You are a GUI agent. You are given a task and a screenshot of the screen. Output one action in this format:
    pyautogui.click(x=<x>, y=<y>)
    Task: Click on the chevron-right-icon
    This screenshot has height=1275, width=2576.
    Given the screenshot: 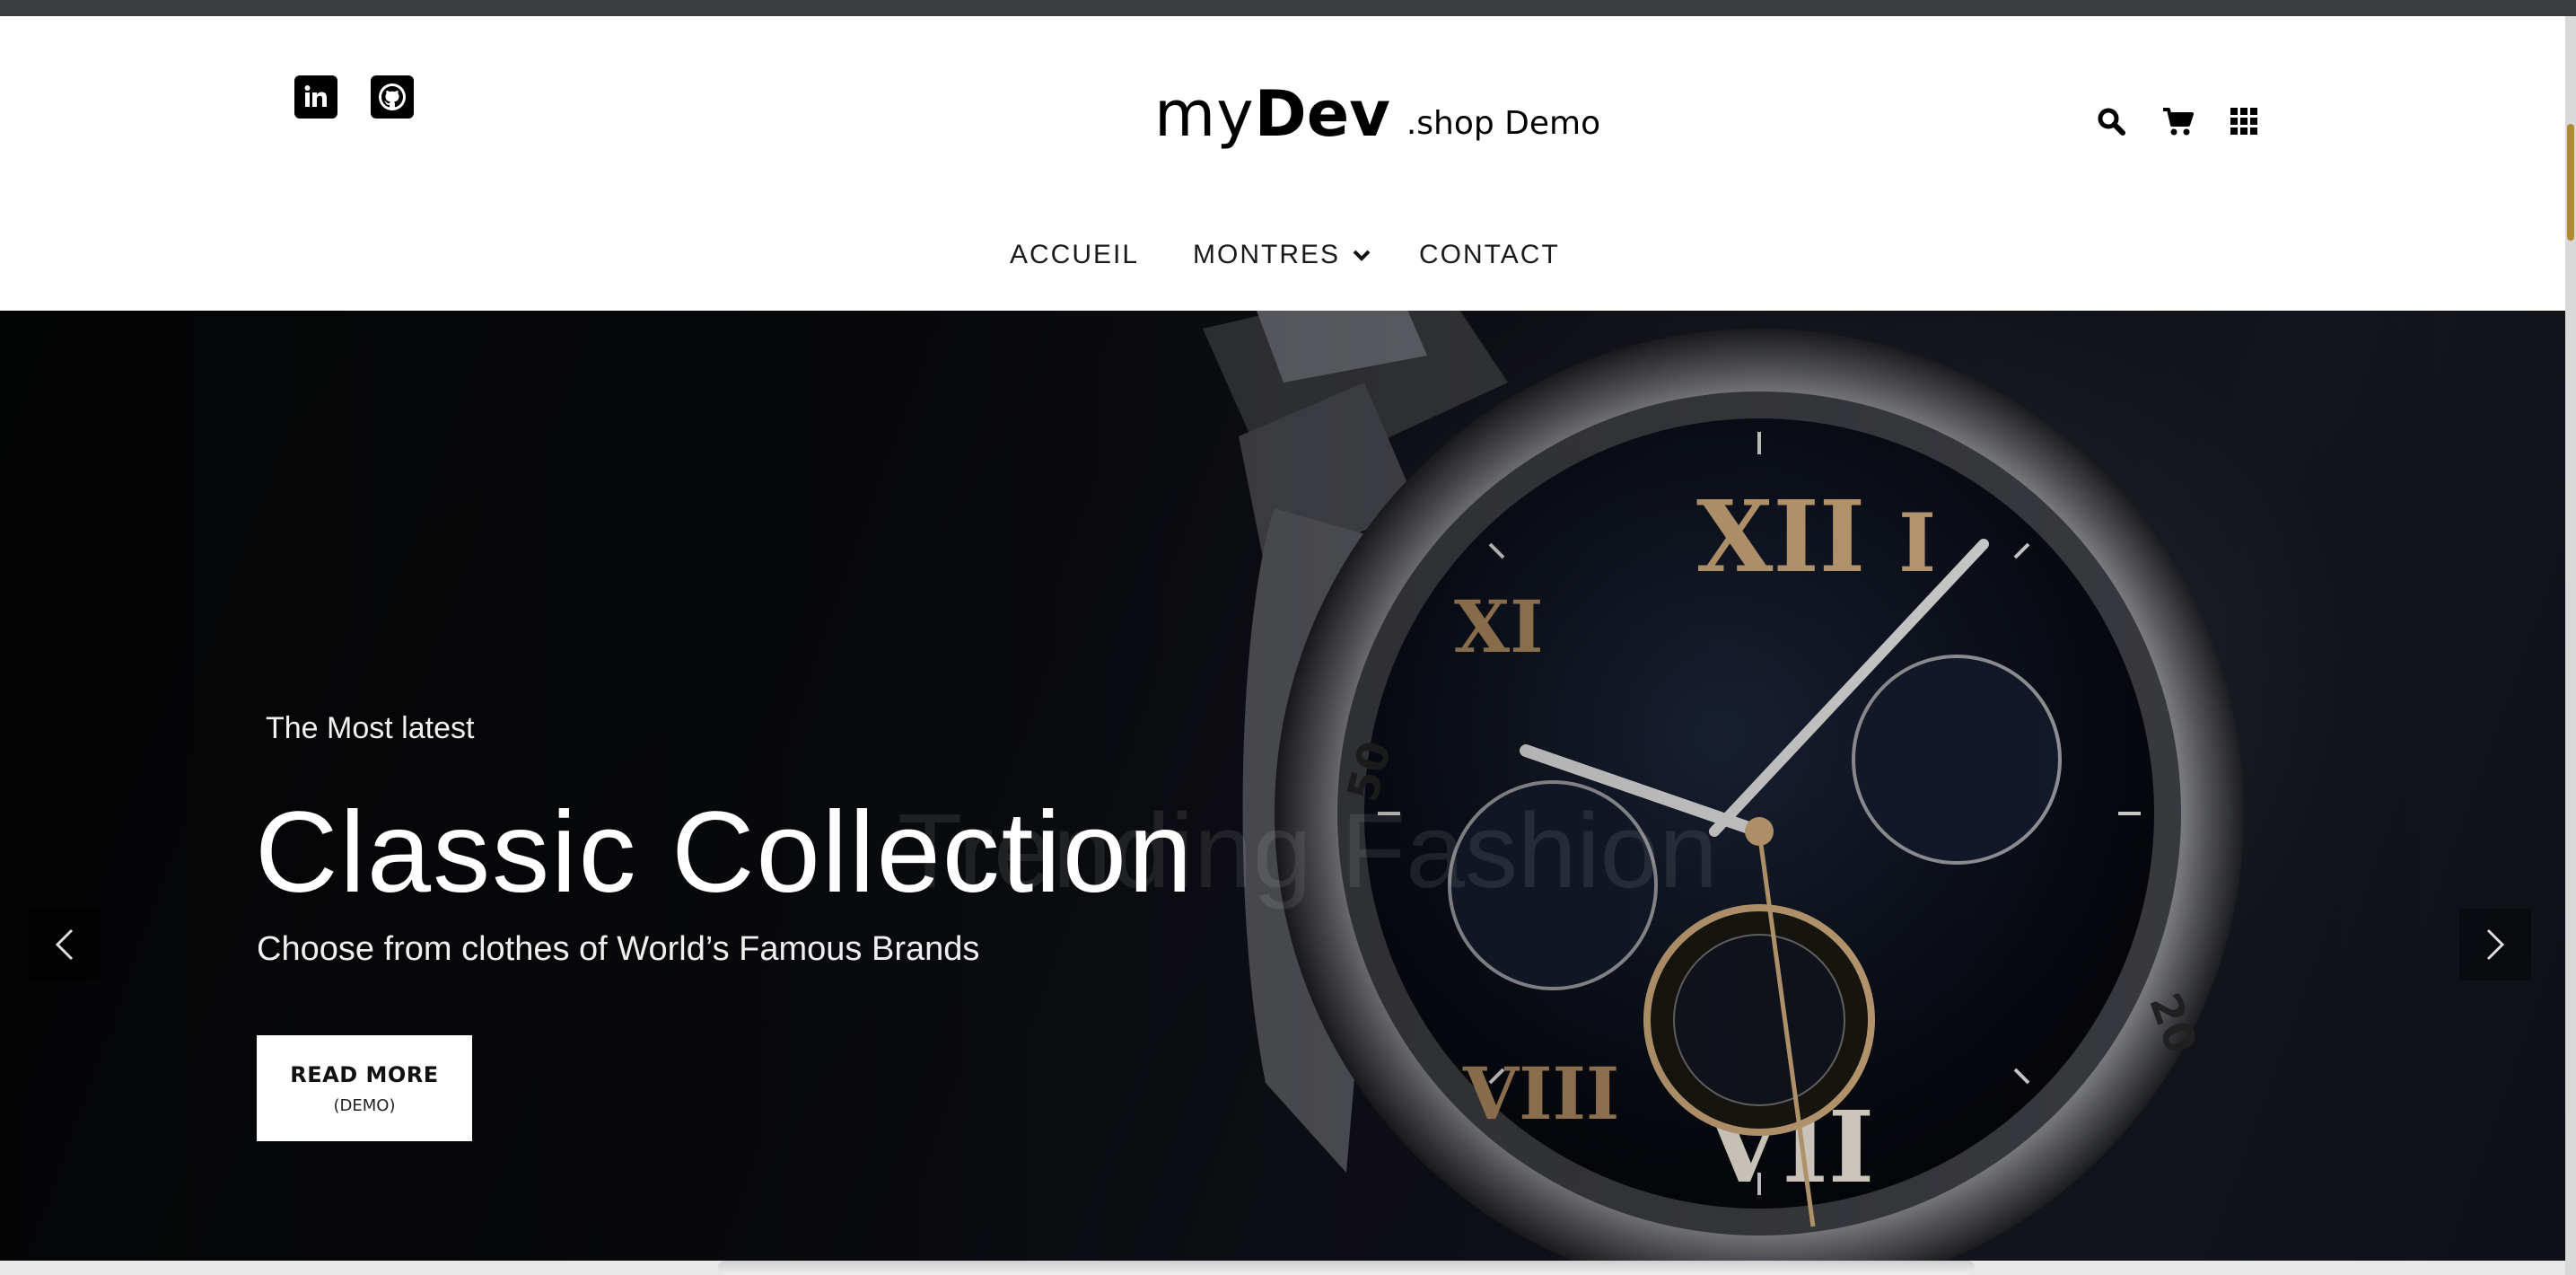 What is the action you would take?
    pyautogui.click(x=2495, y=945)
    